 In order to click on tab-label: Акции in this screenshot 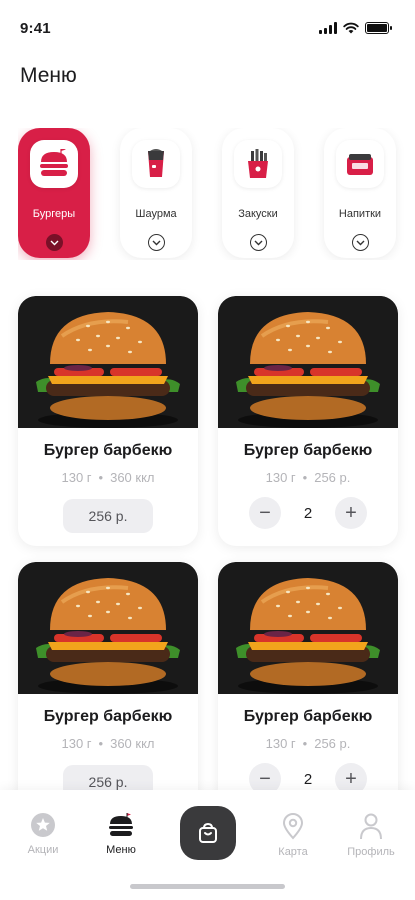, I will do `click(43, 850)`.